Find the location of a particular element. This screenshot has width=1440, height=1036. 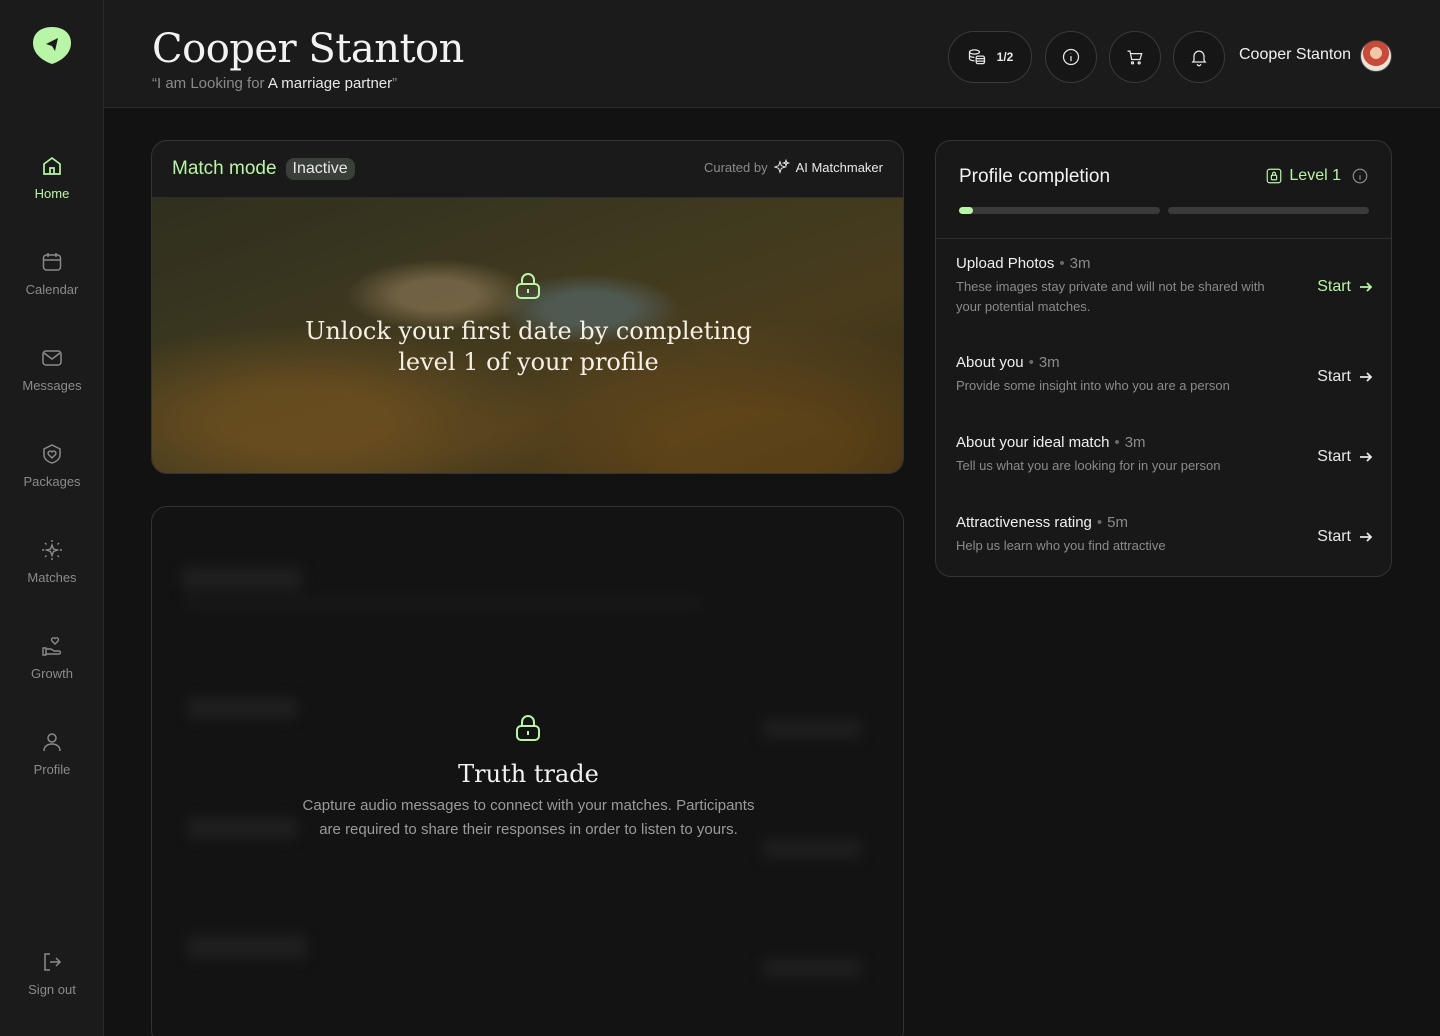

info-button is located at coordinates (1071, 57).